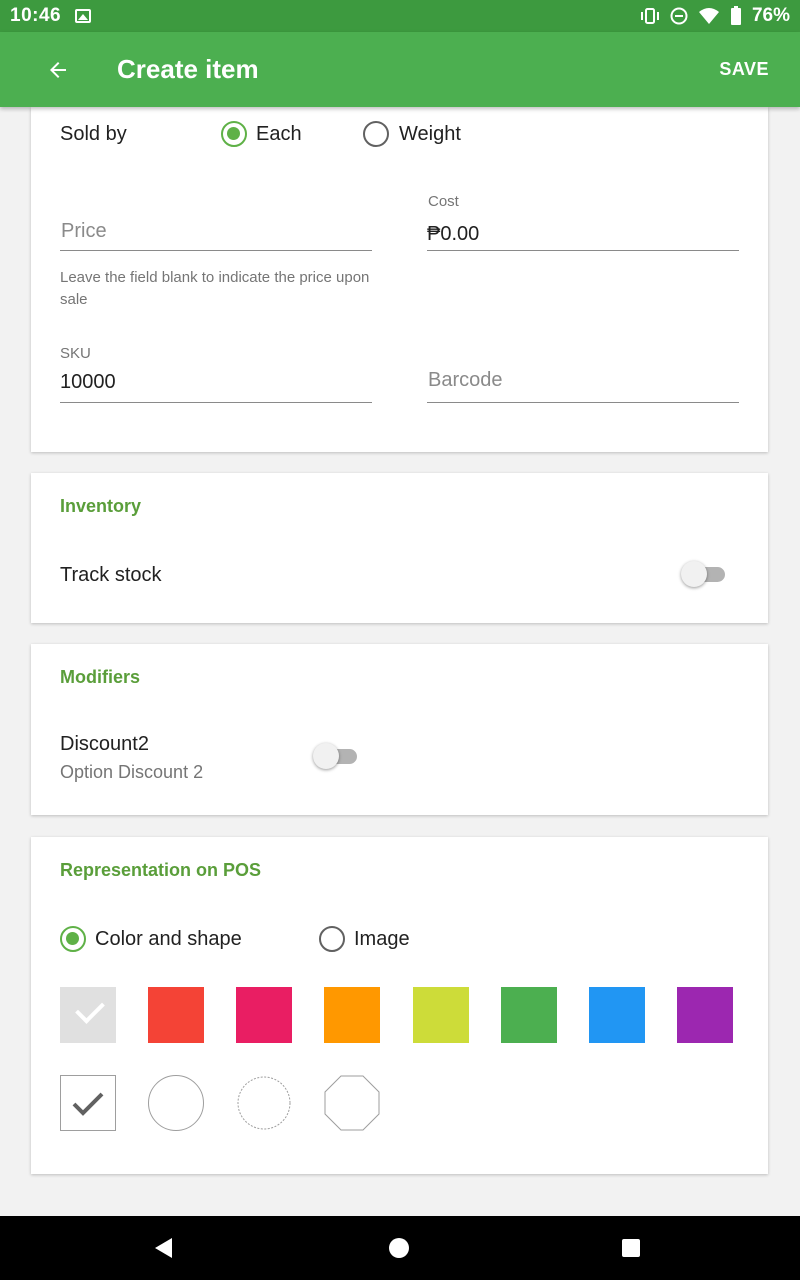  I want to click on cost-label: Cost, so click(443, 201).